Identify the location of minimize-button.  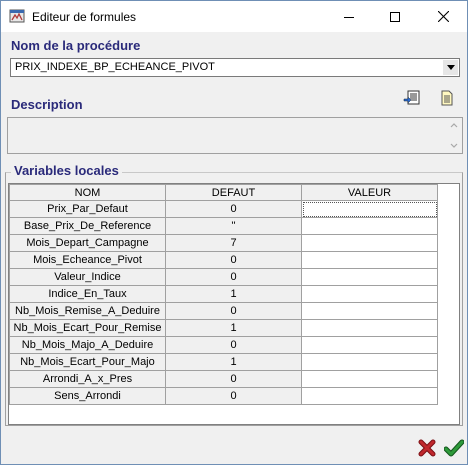
(349, 16).